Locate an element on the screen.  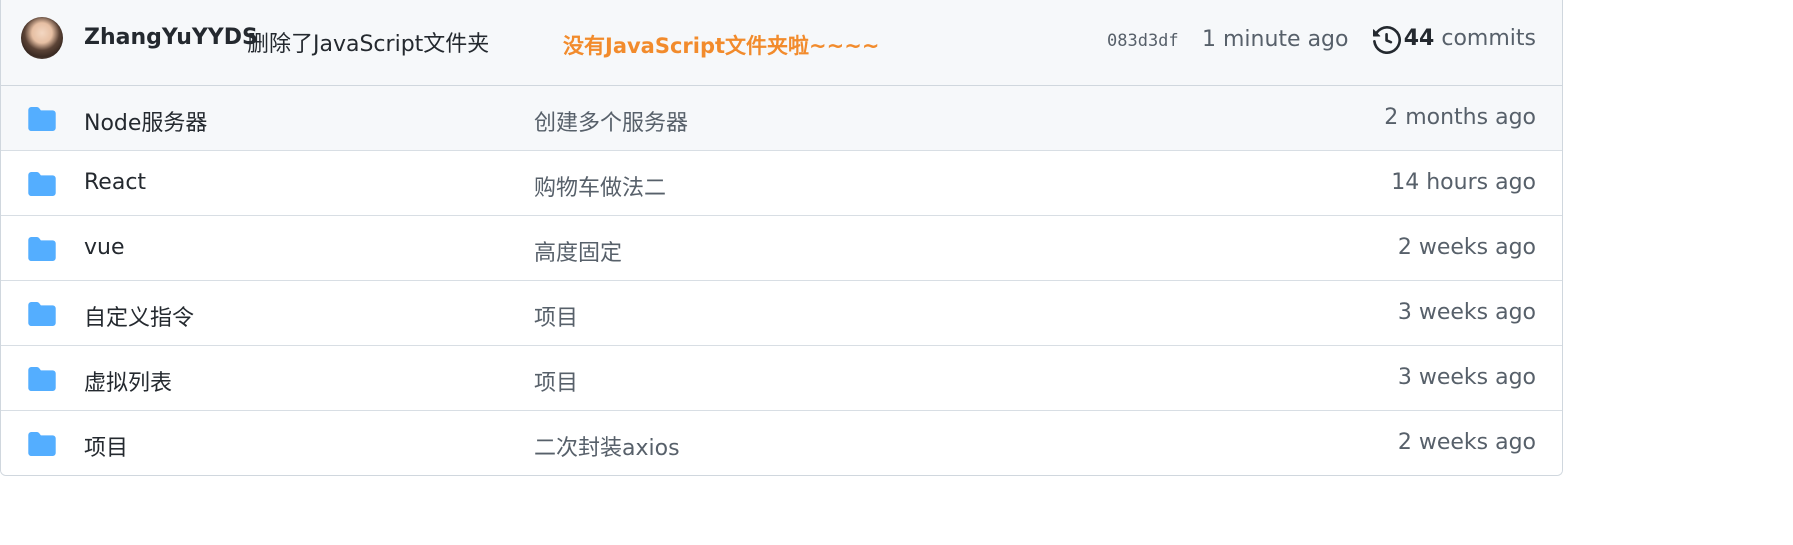
file-row: Node服务器 创建多个服务器 2 months ago is located at coordinates (781, 118).